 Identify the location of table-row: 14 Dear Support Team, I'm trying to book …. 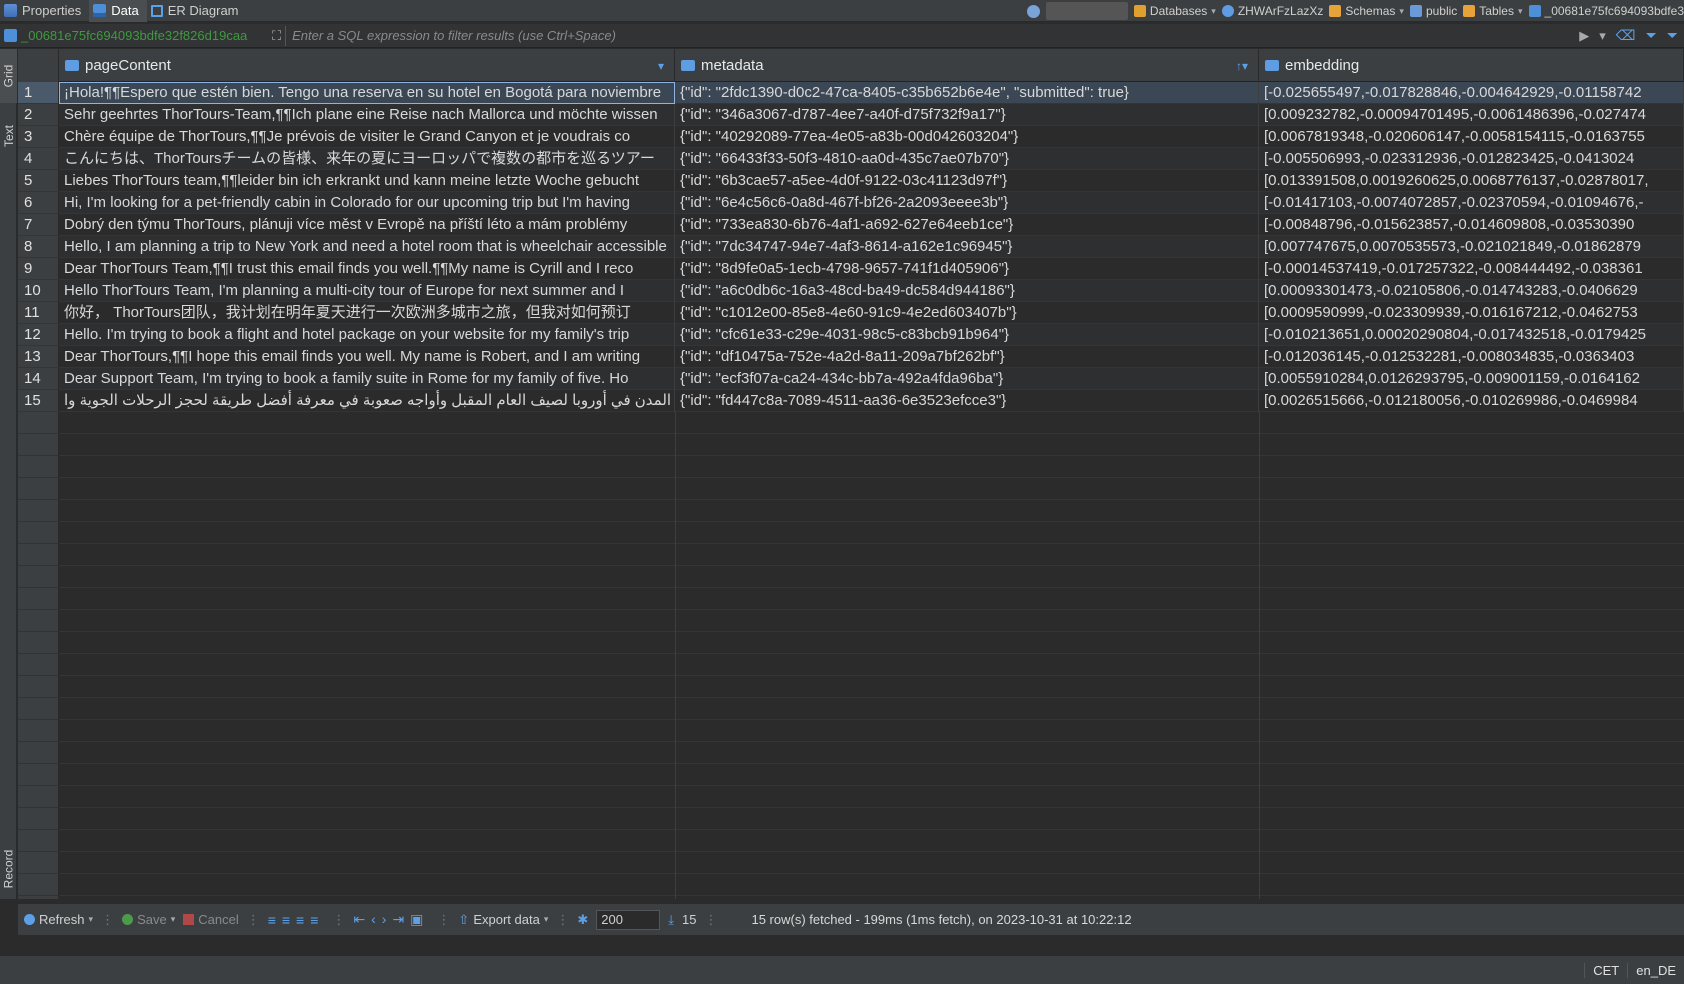
(851, 379).